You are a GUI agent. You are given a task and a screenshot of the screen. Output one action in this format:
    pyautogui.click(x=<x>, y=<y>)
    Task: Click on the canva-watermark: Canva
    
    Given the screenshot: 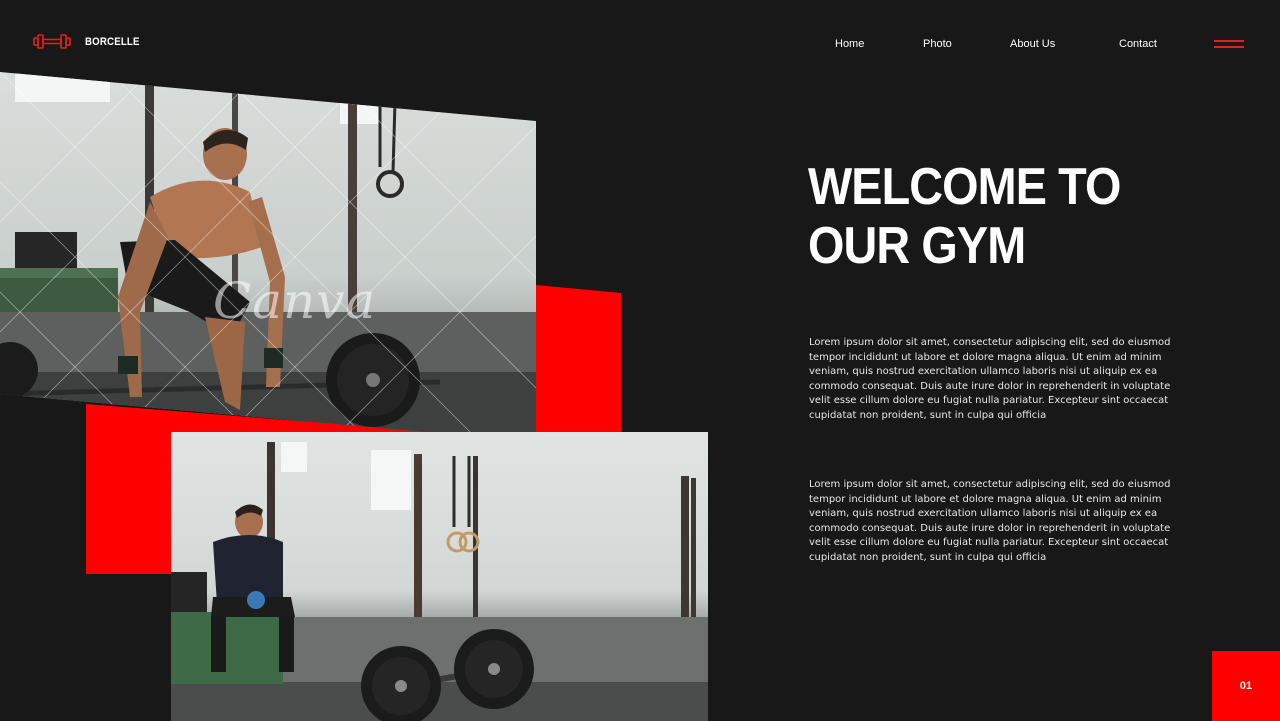 What is the action you would take?
    pyautogui.click(x=295, y=301)
    